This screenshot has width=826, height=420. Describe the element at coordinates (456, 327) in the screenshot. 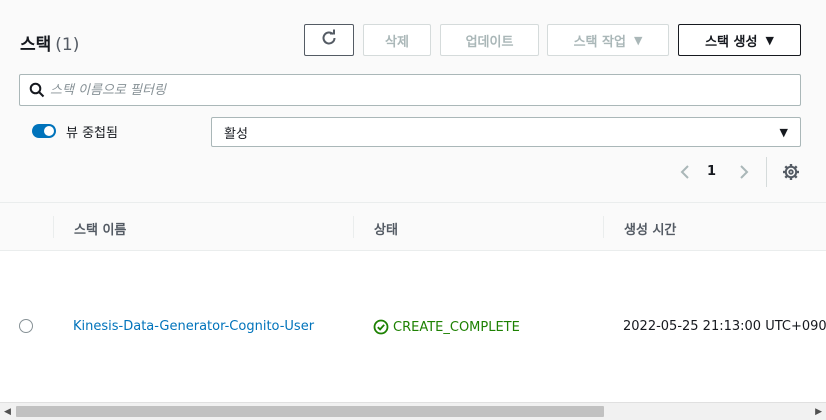

I see `status-text: CREATE_COMPLETE` at that location.